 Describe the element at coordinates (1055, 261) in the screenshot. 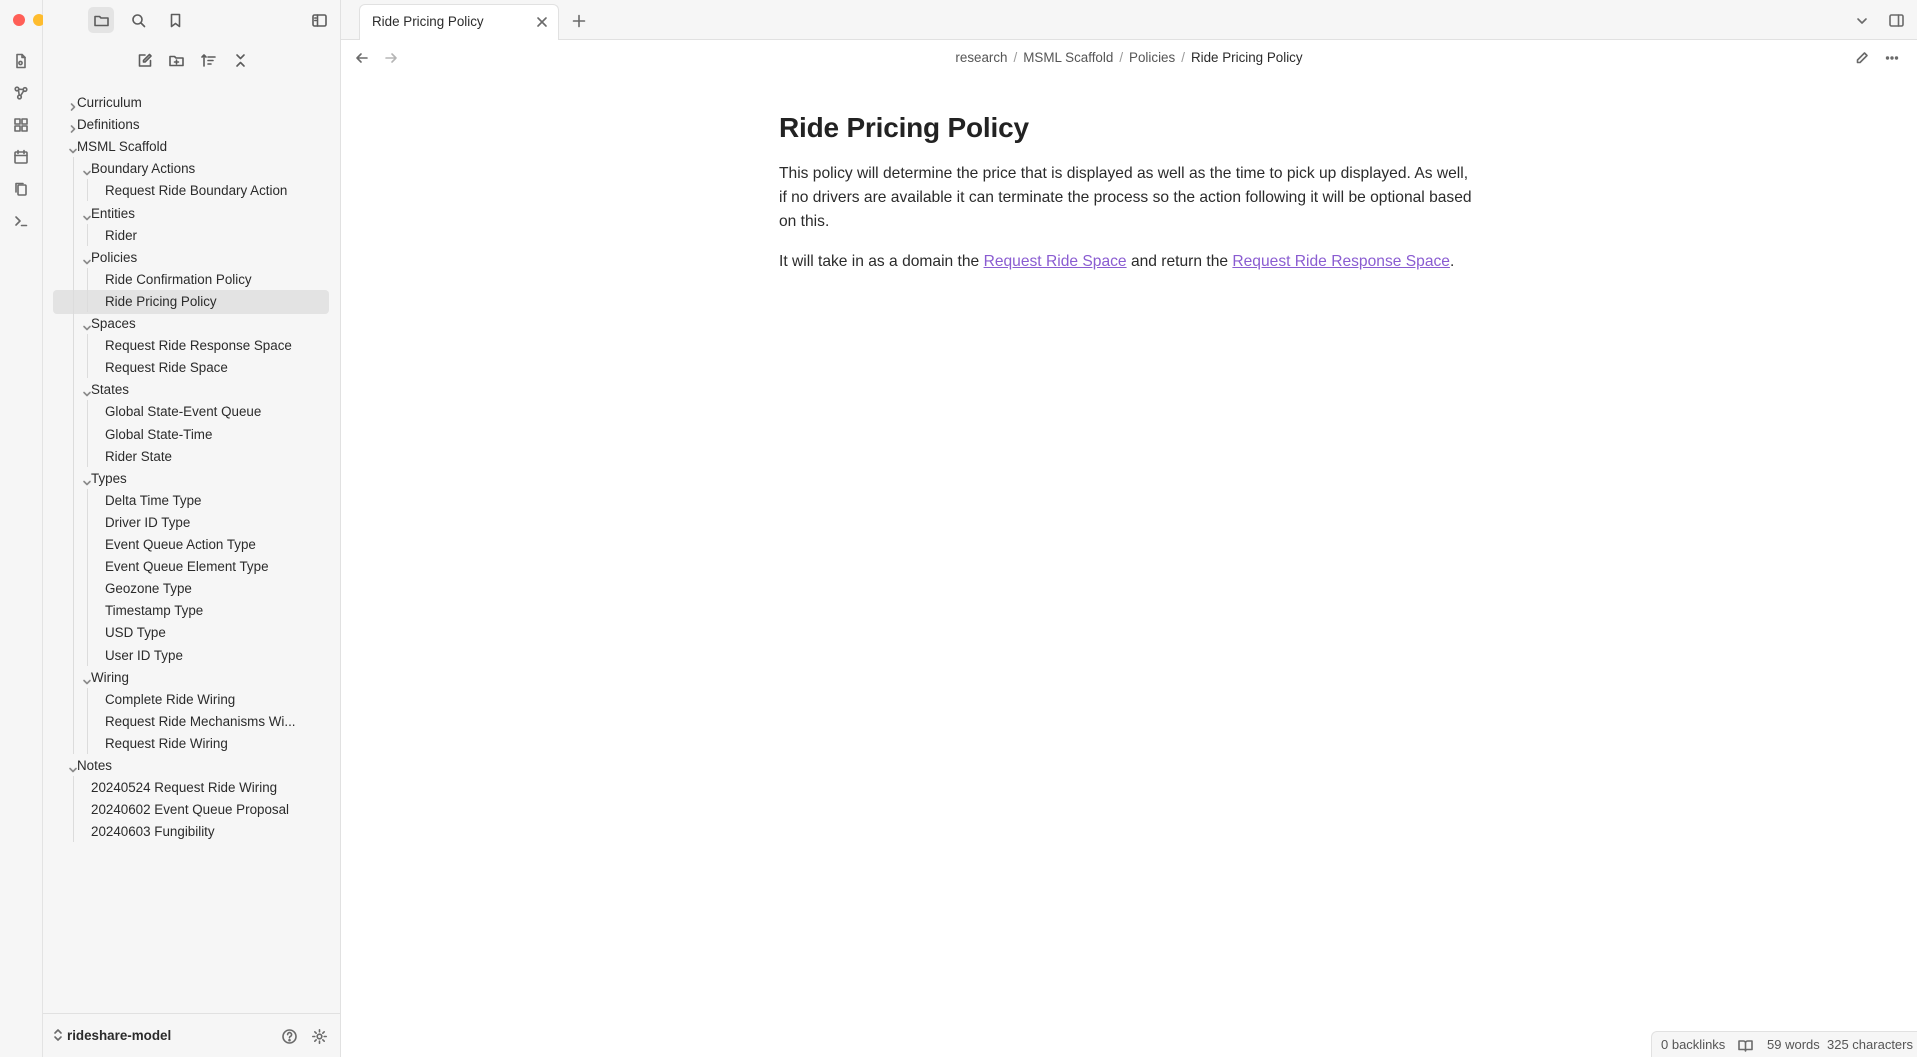

I see `internal-link-request-ride-space: Request Ride Space` at that location.